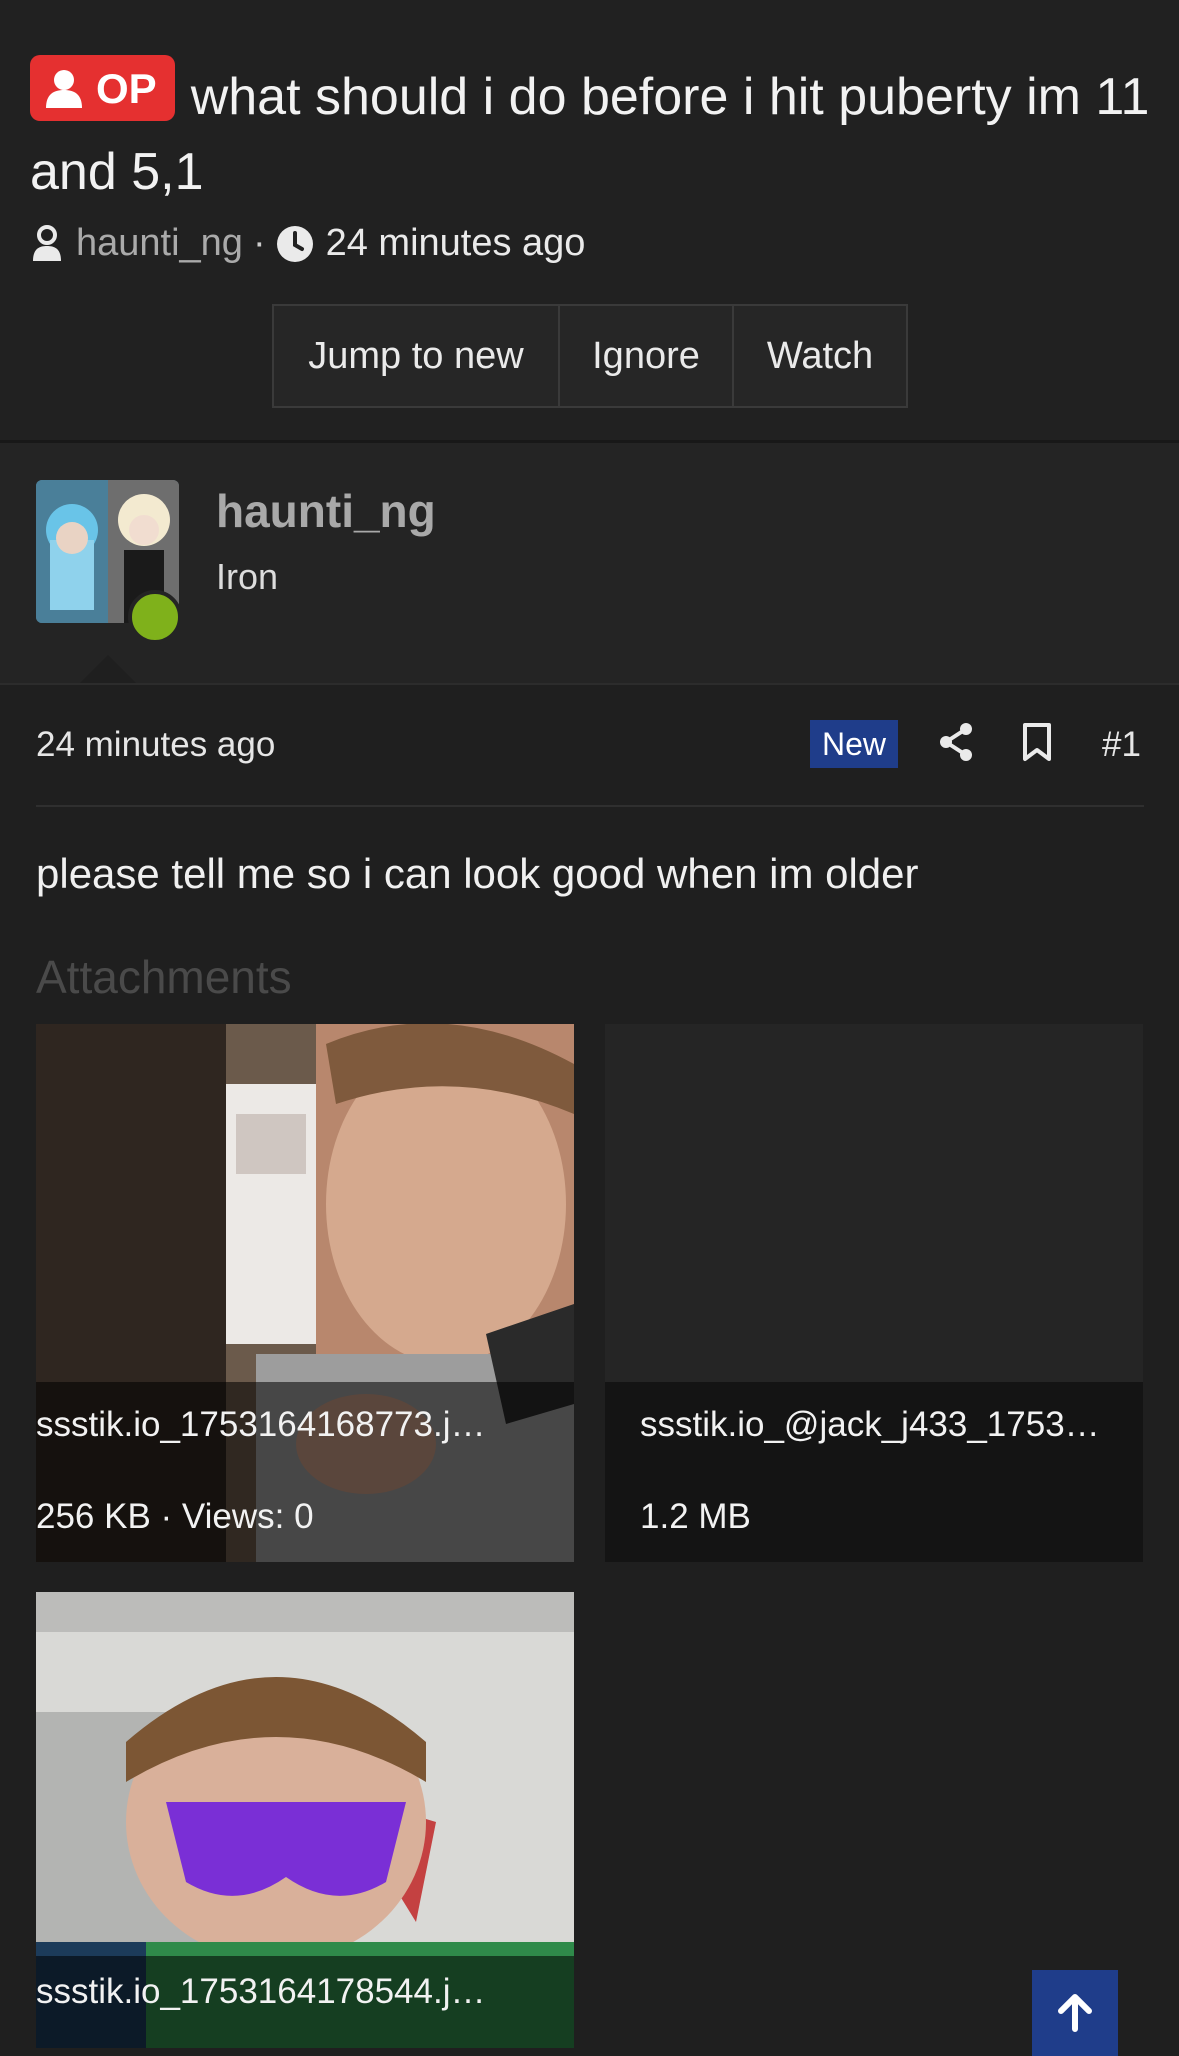  I want to click on ignore-button: Ignore, so click(647, 356).